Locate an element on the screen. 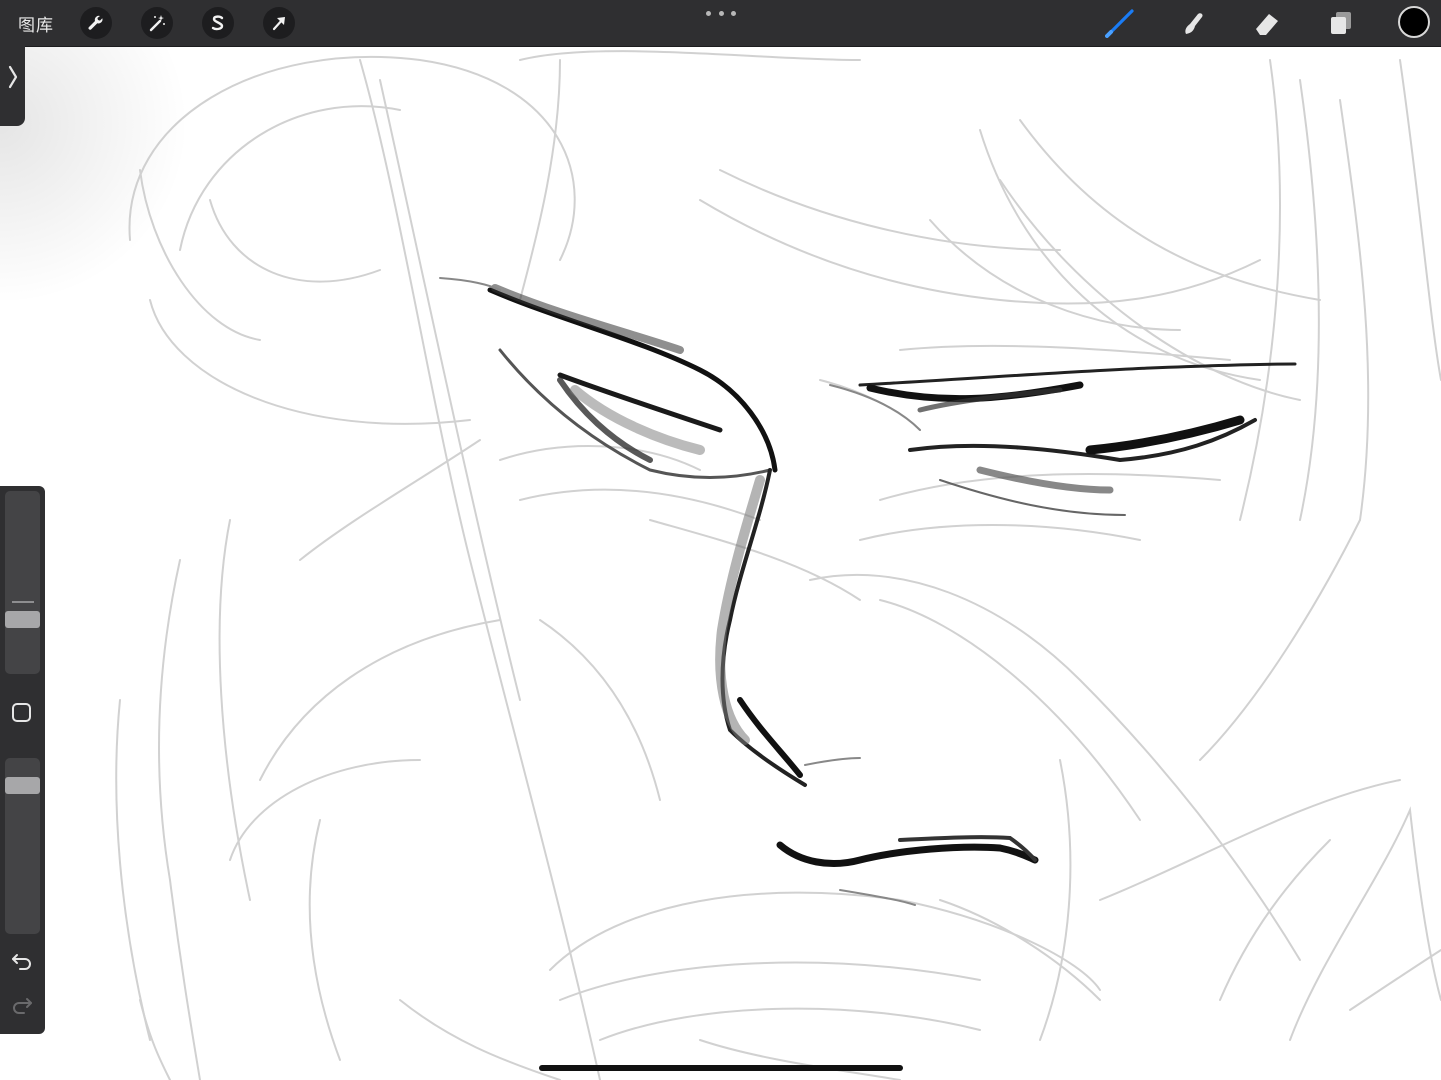  selection-button is located at coordinates (218, 23).